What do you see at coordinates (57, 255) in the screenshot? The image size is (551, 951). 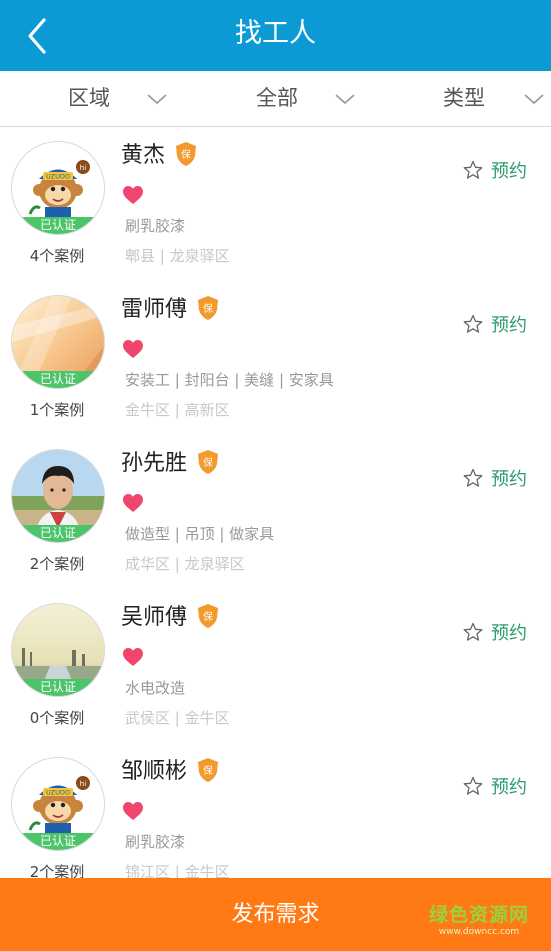 I see `case-count: 4个案例` at bounding box center [57, 255].